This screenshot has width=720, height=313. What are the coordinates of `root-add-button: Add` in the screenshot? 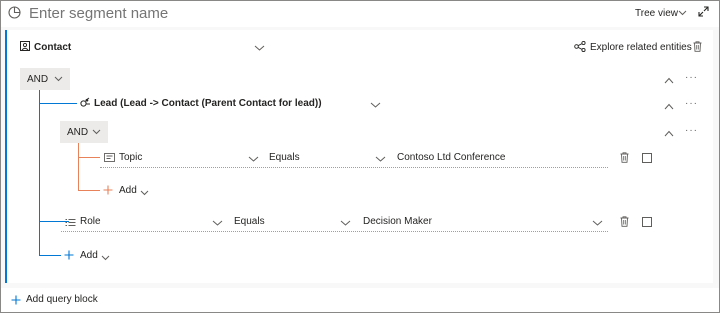 It's located at (89, 255).